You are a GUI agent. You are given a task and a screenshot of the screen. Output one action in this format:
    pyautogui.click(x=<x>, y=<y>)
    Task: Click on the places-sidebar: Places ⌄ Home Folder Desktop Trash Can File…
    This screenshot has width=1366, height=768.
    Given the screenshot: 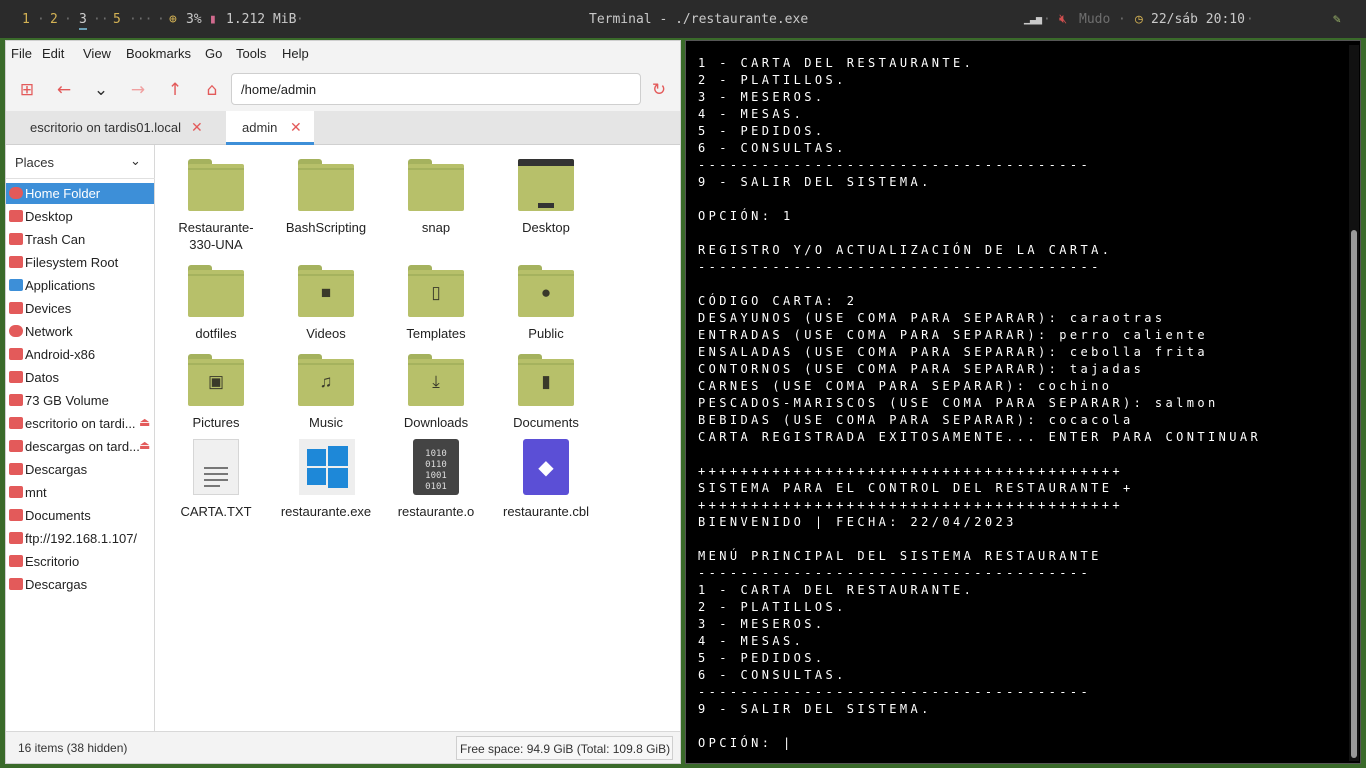 What is the action you would take?
    pyautogui.click(x=80, y=438)
    